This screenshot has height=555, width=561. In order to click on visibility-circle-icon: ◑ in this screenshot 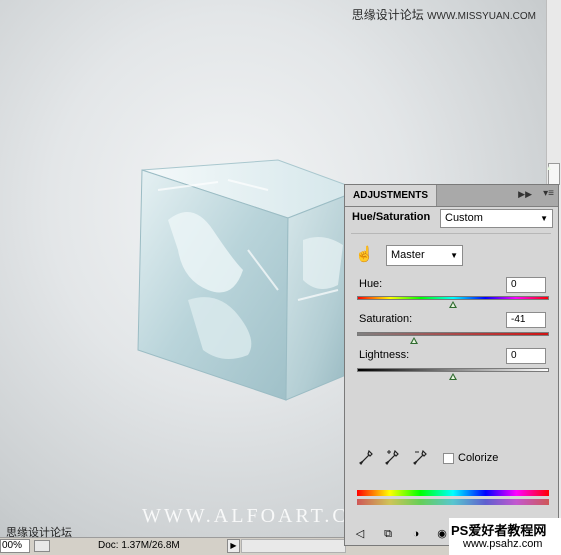, I will do `click(416, 534)`.